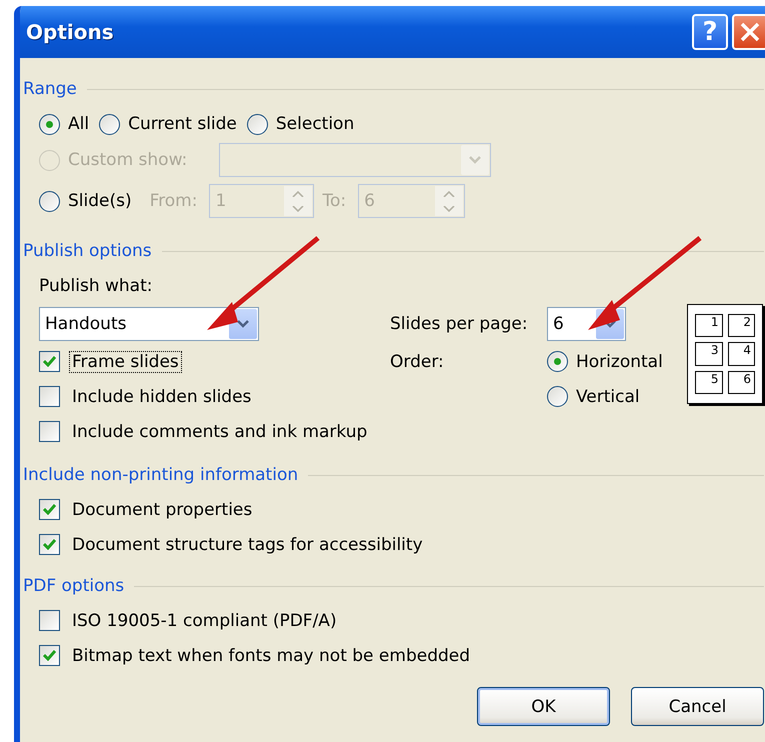  I want to click on field-label: Slides per page:, so click(459, 324).